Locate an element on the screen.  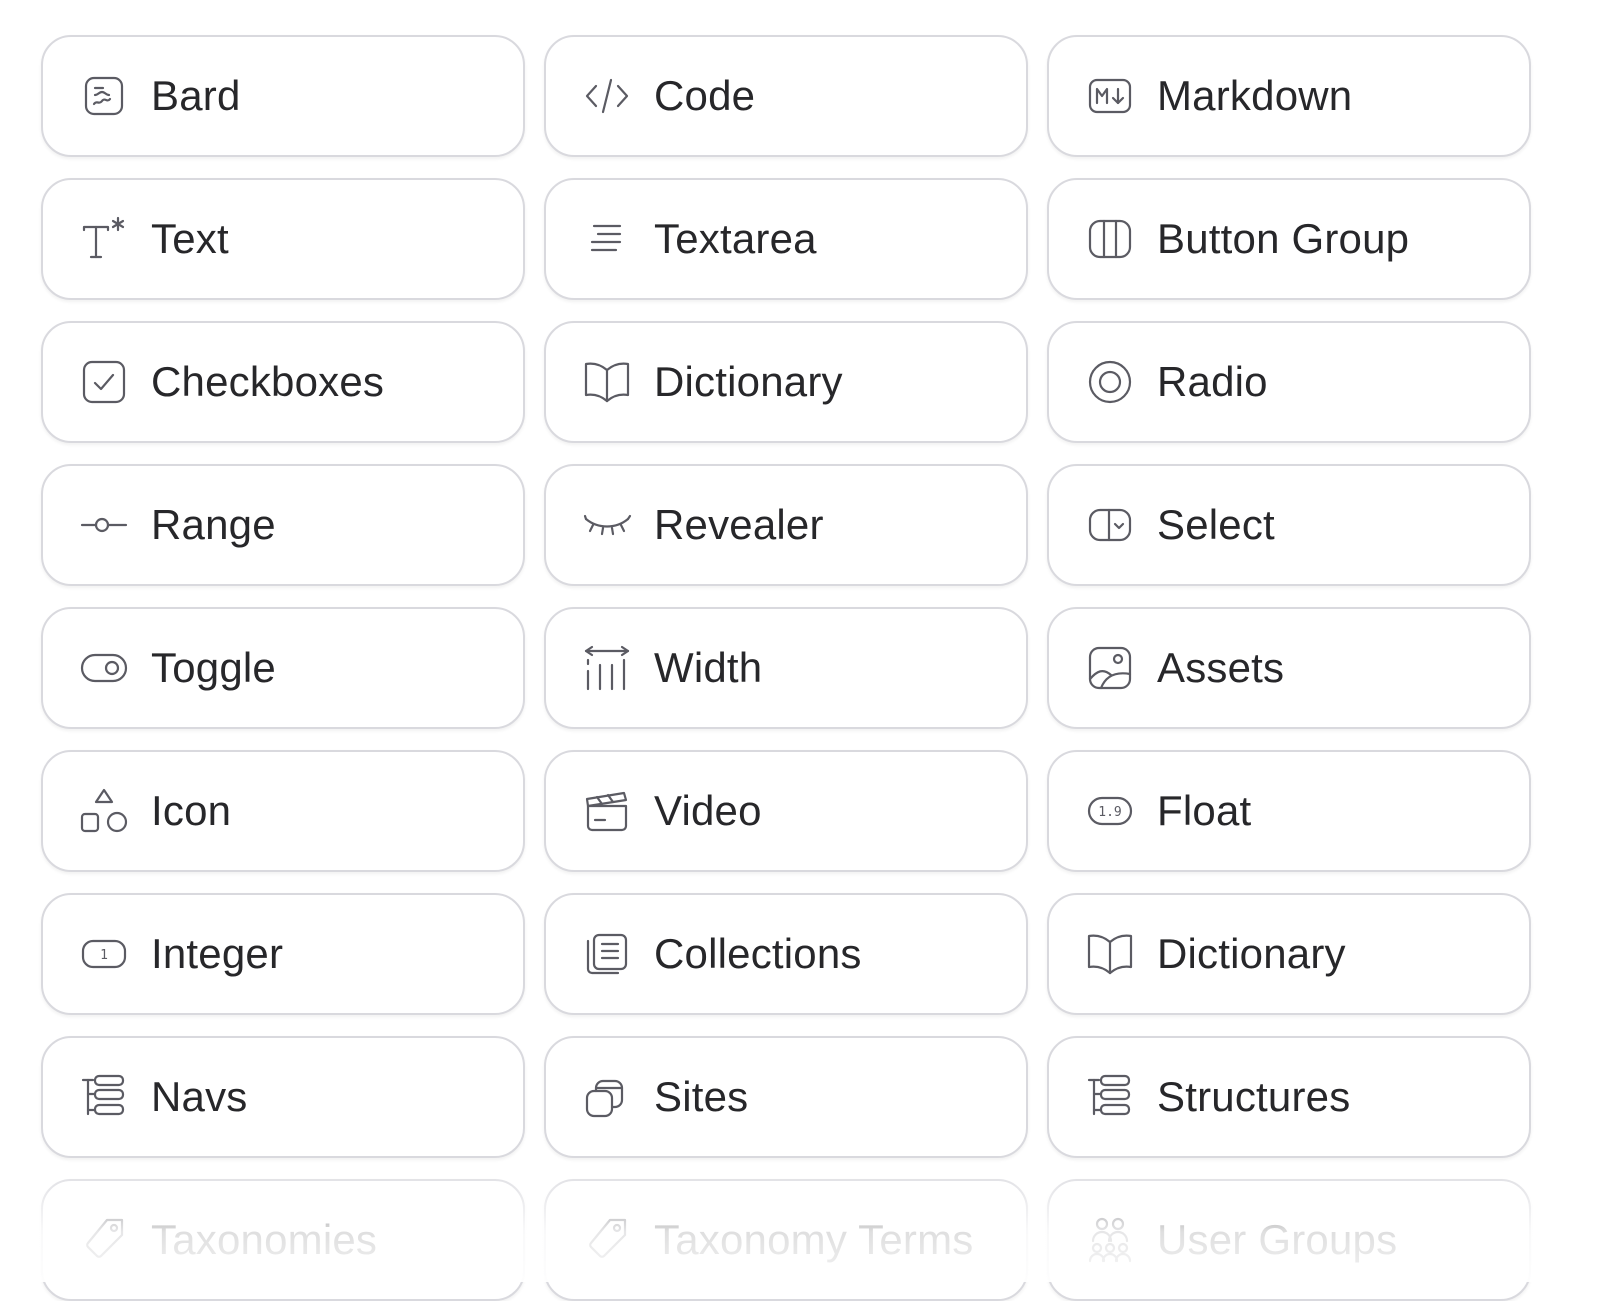
toggle-icon is located at coordinates (104, 668).